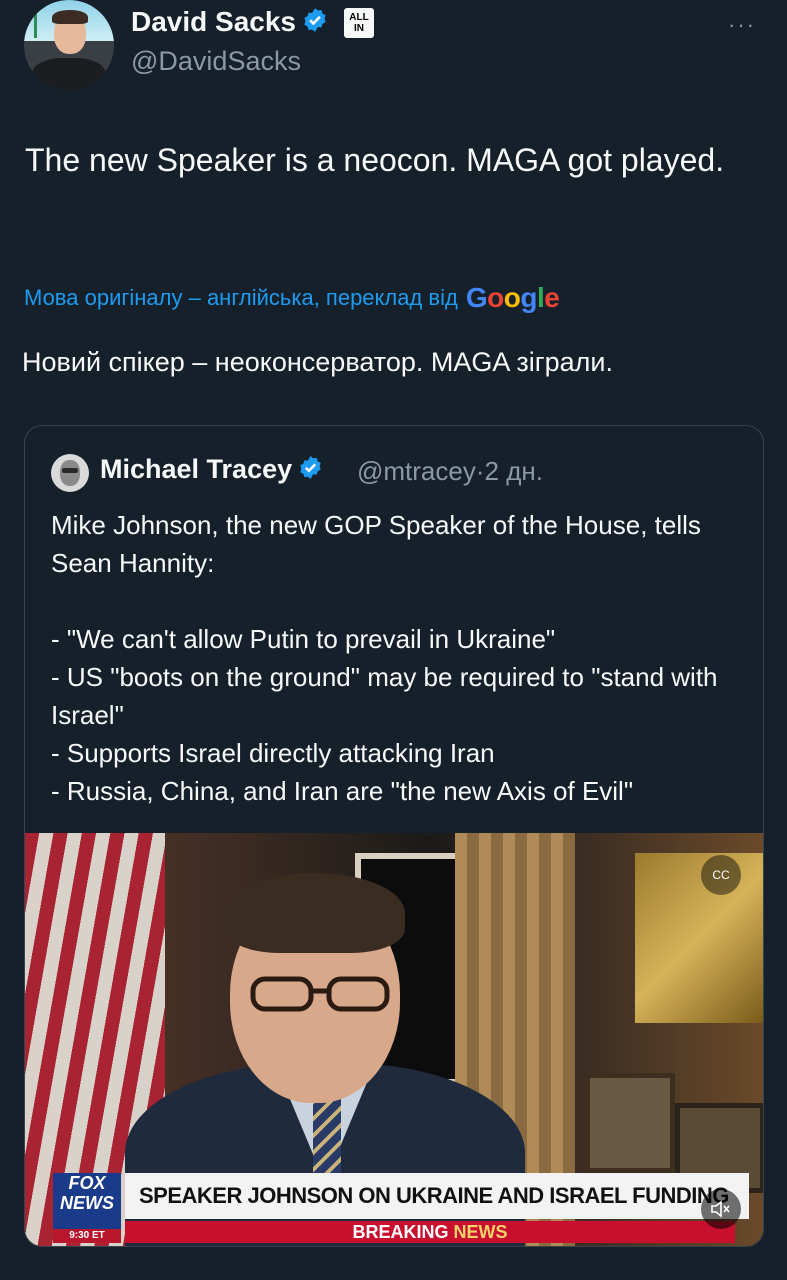  I want to click on speaker-muted-icon, so click(720, 1209).